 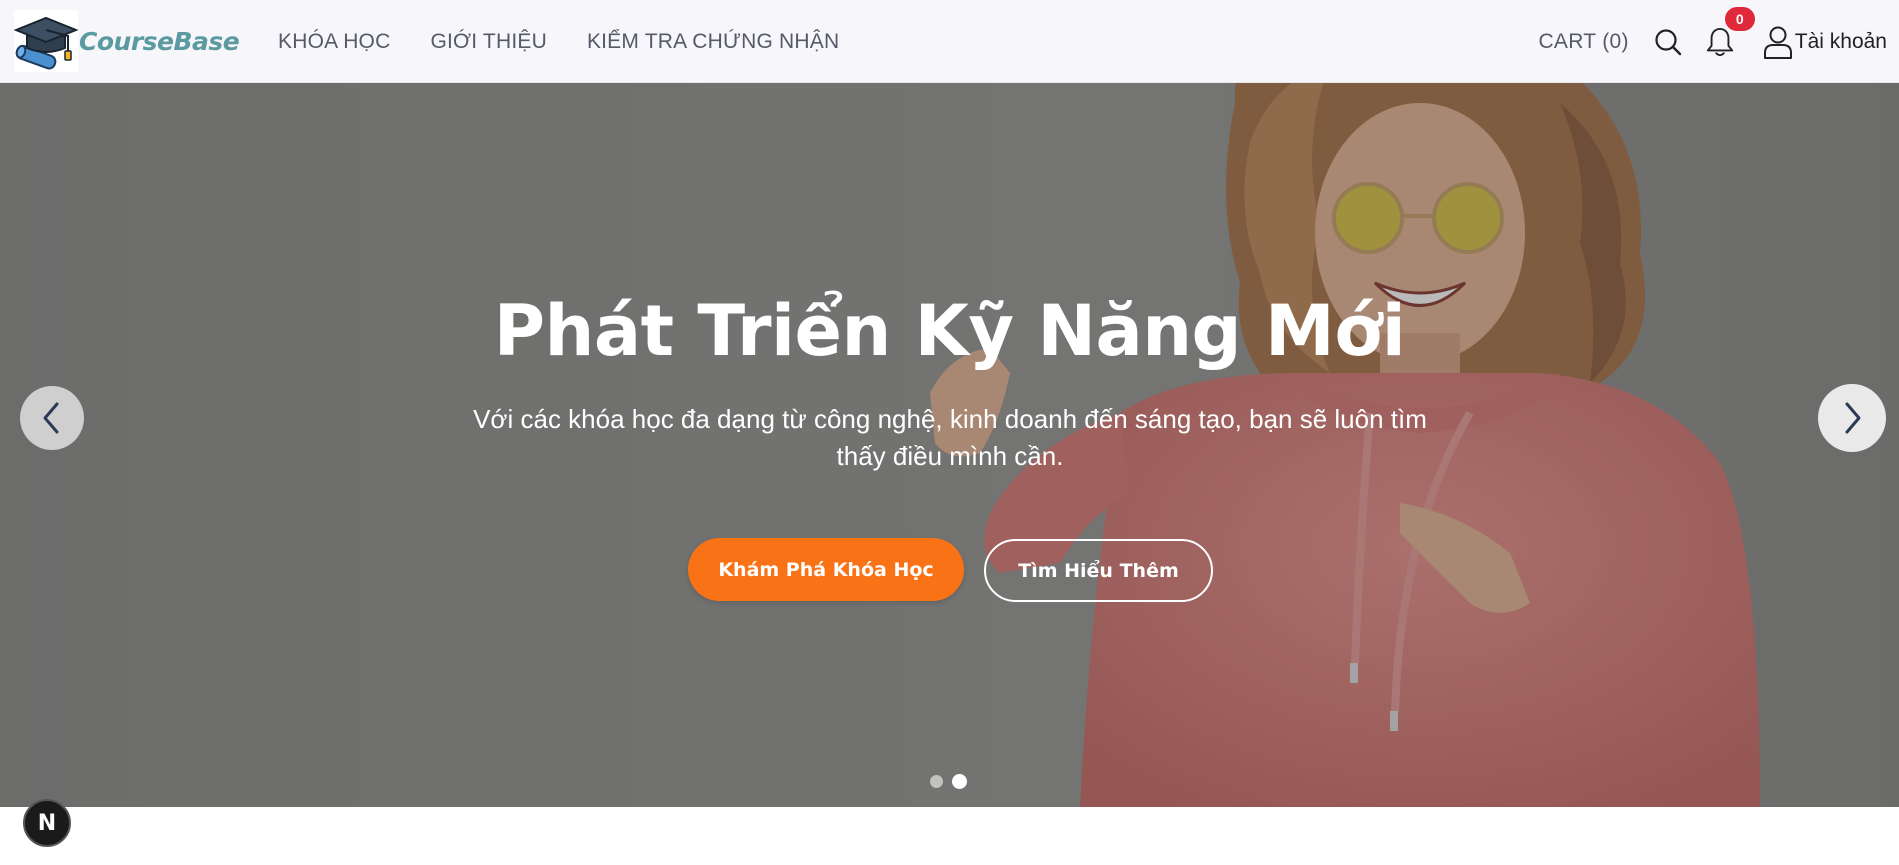 I want to click on nextjs-dev-indicator: N, so click(x=47, y=823).